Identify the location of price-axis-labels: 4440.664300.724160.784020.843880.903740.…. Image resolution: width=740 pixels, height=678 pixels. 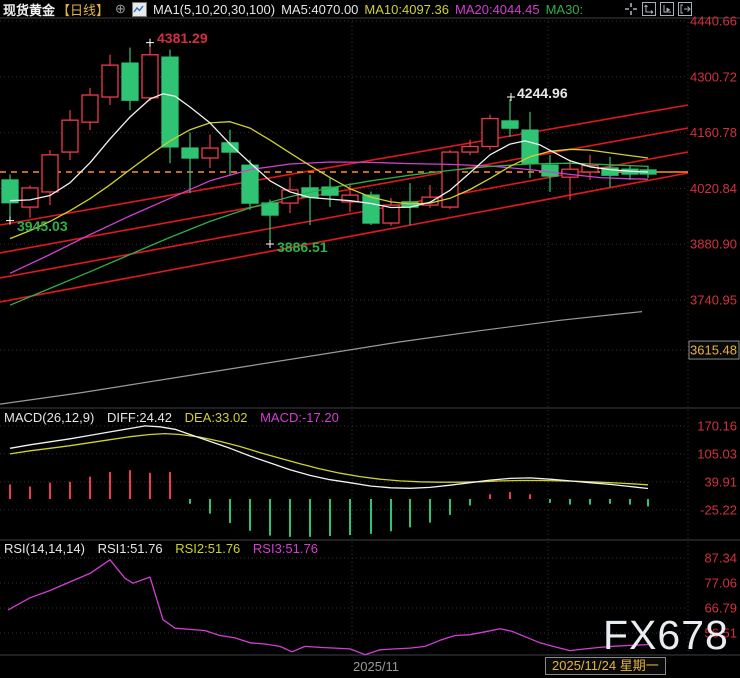
(714, 187).